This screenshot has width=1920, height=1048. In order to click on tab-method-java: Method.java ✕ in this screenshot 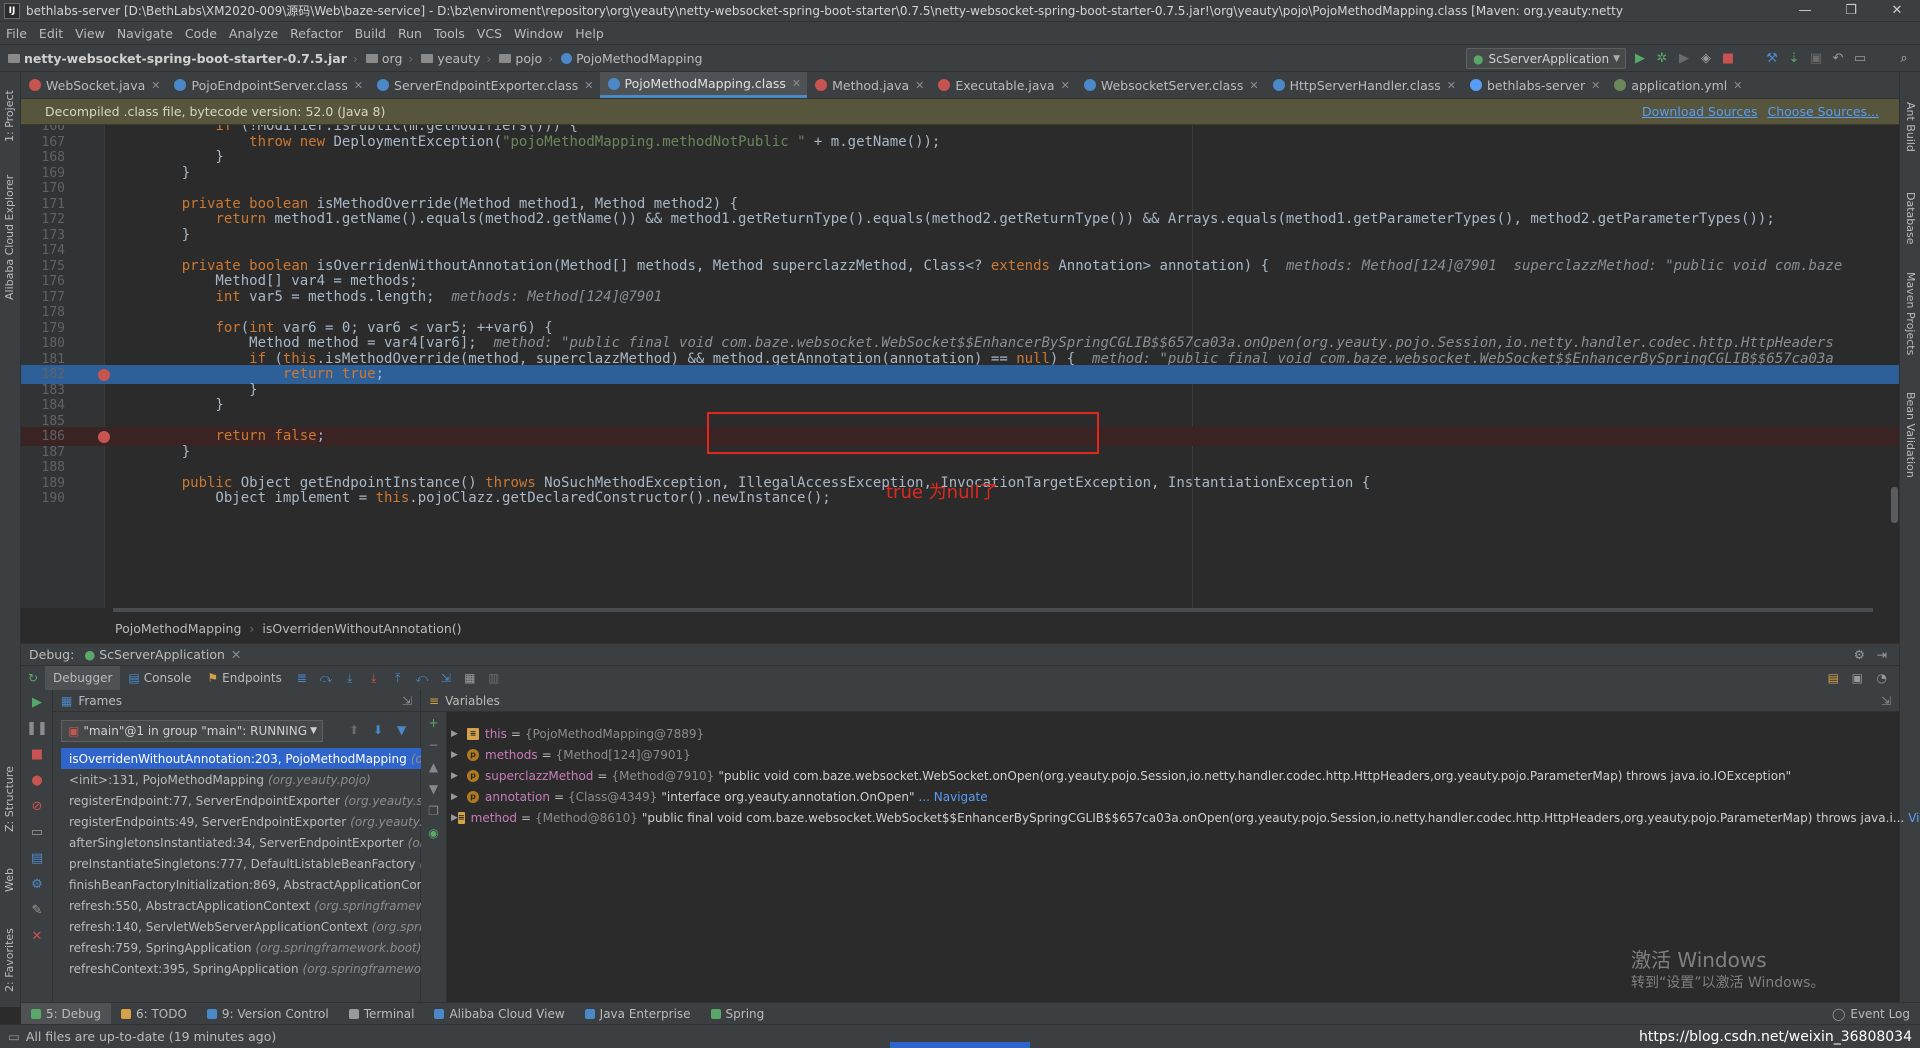, I will do `click(868, 85)`.